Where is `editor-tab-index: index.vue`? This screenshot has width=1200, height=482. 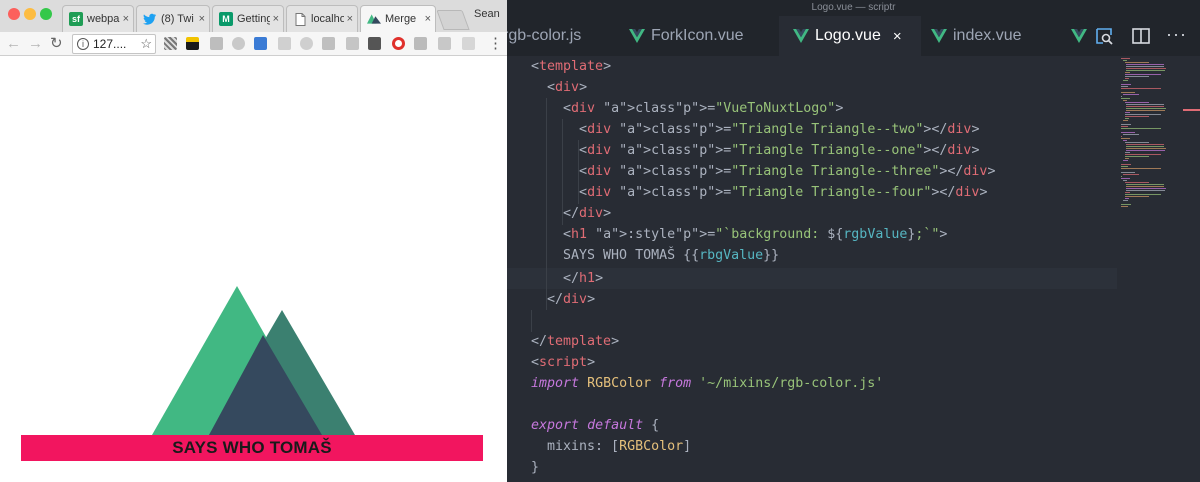 editor-tab-index: index.vue is located at coordinates (986, 36).